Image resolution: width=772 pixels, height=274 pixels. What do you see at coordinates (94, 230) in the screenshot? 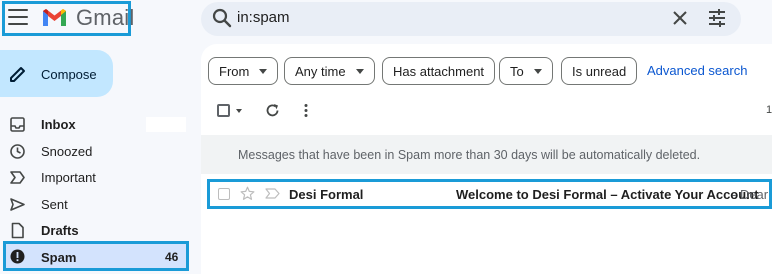
I see `sidebar-item-drafts` at bounding box center [94, 230].